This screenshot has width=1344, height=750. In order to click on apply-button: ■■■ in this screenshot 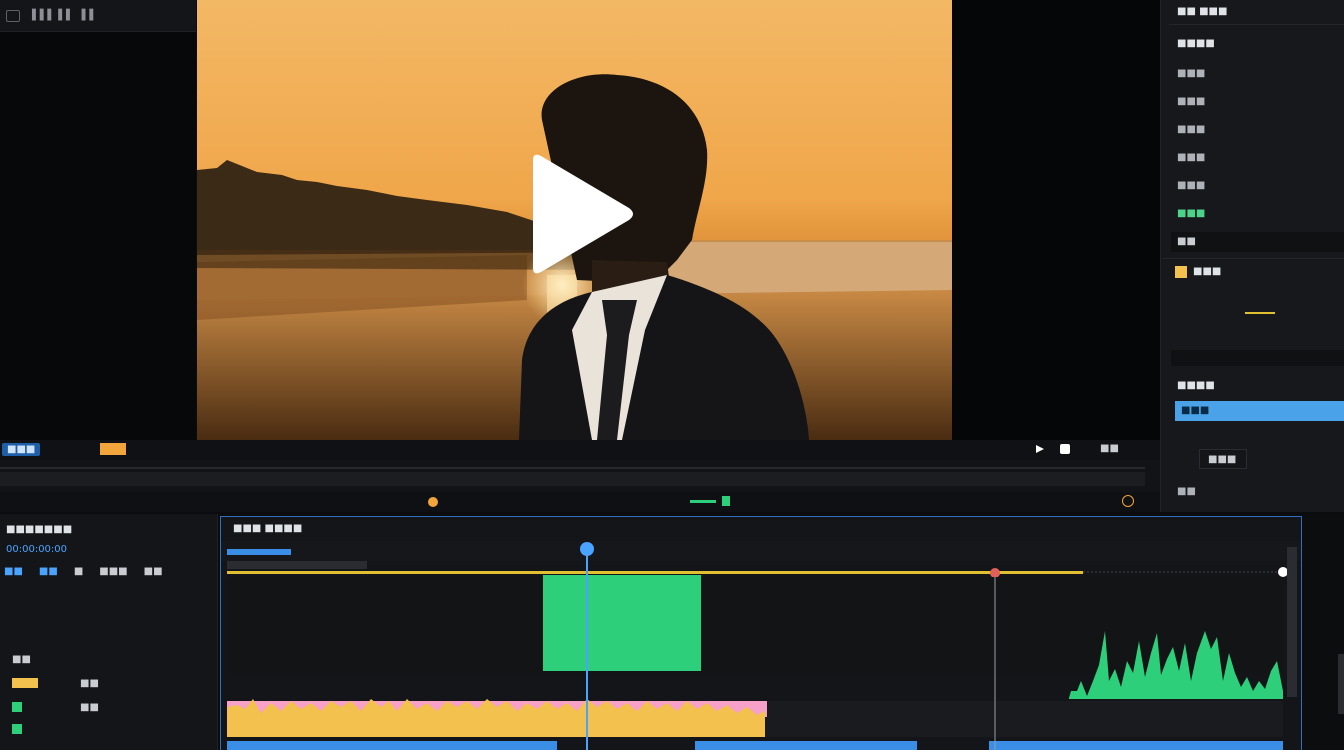, I will do `click(1223, 459)`.